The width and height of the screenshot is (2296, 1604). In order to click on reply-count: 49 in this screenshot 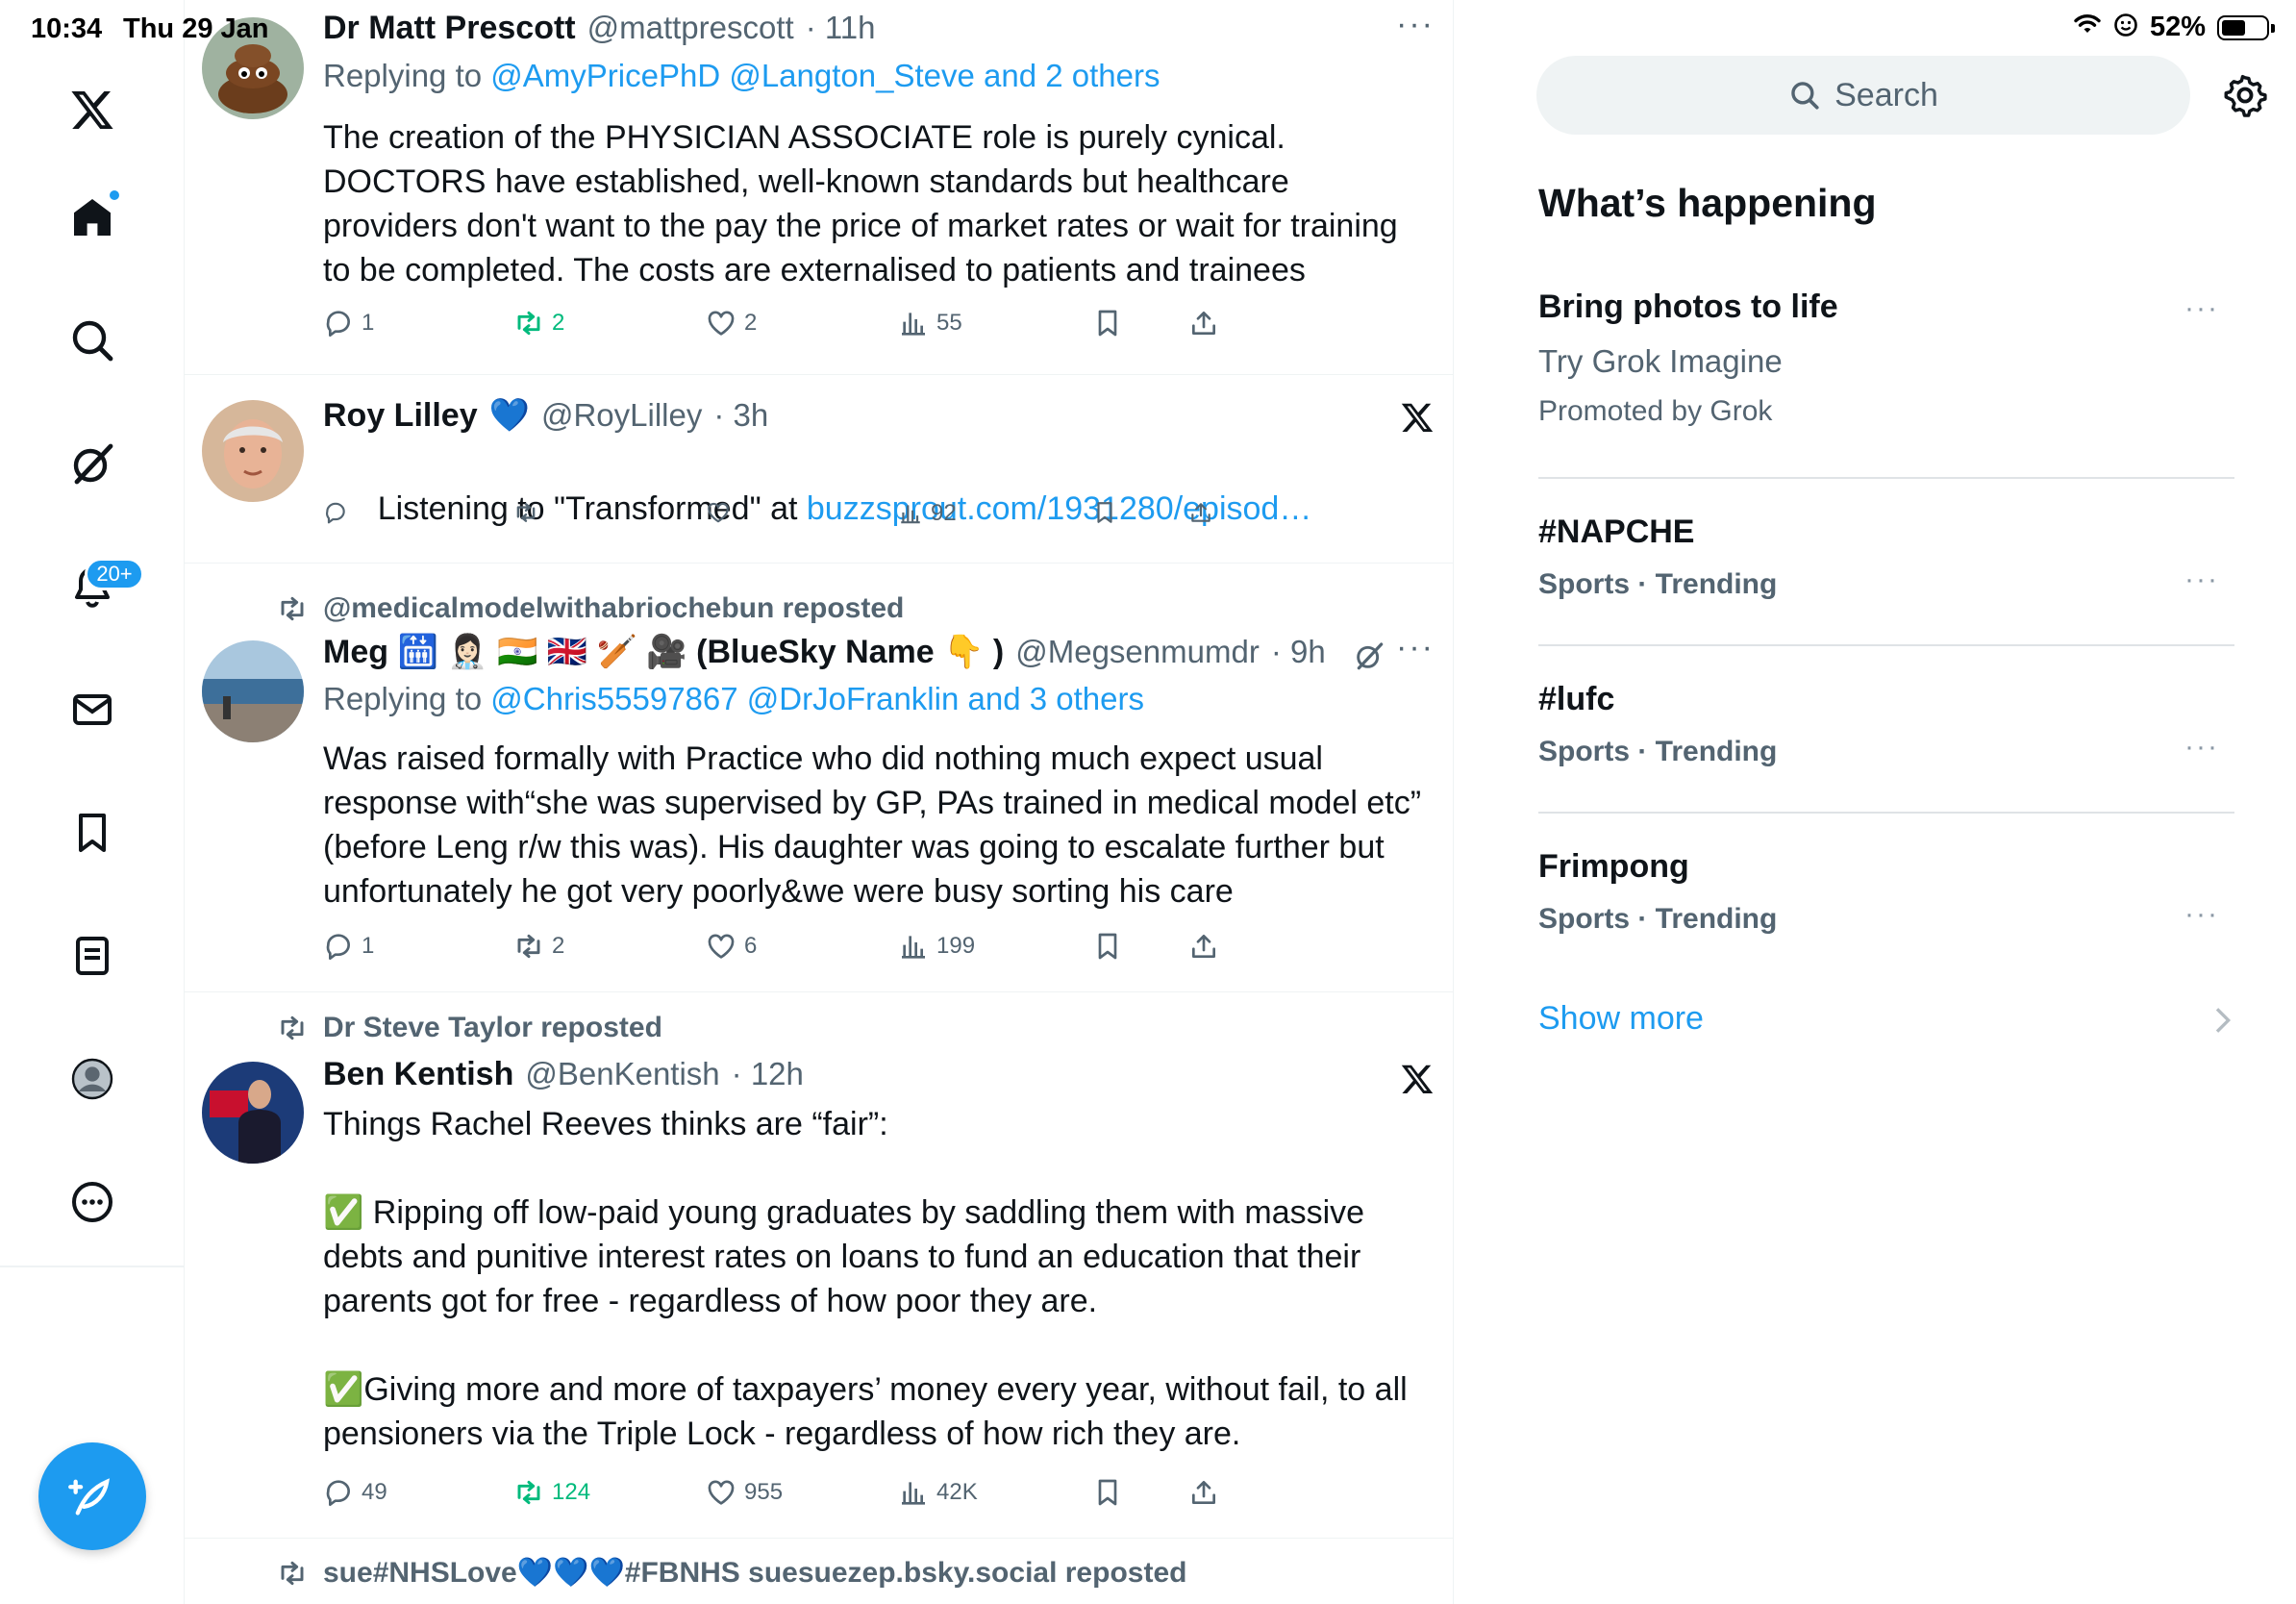, I will do `click(374, 1492)`.